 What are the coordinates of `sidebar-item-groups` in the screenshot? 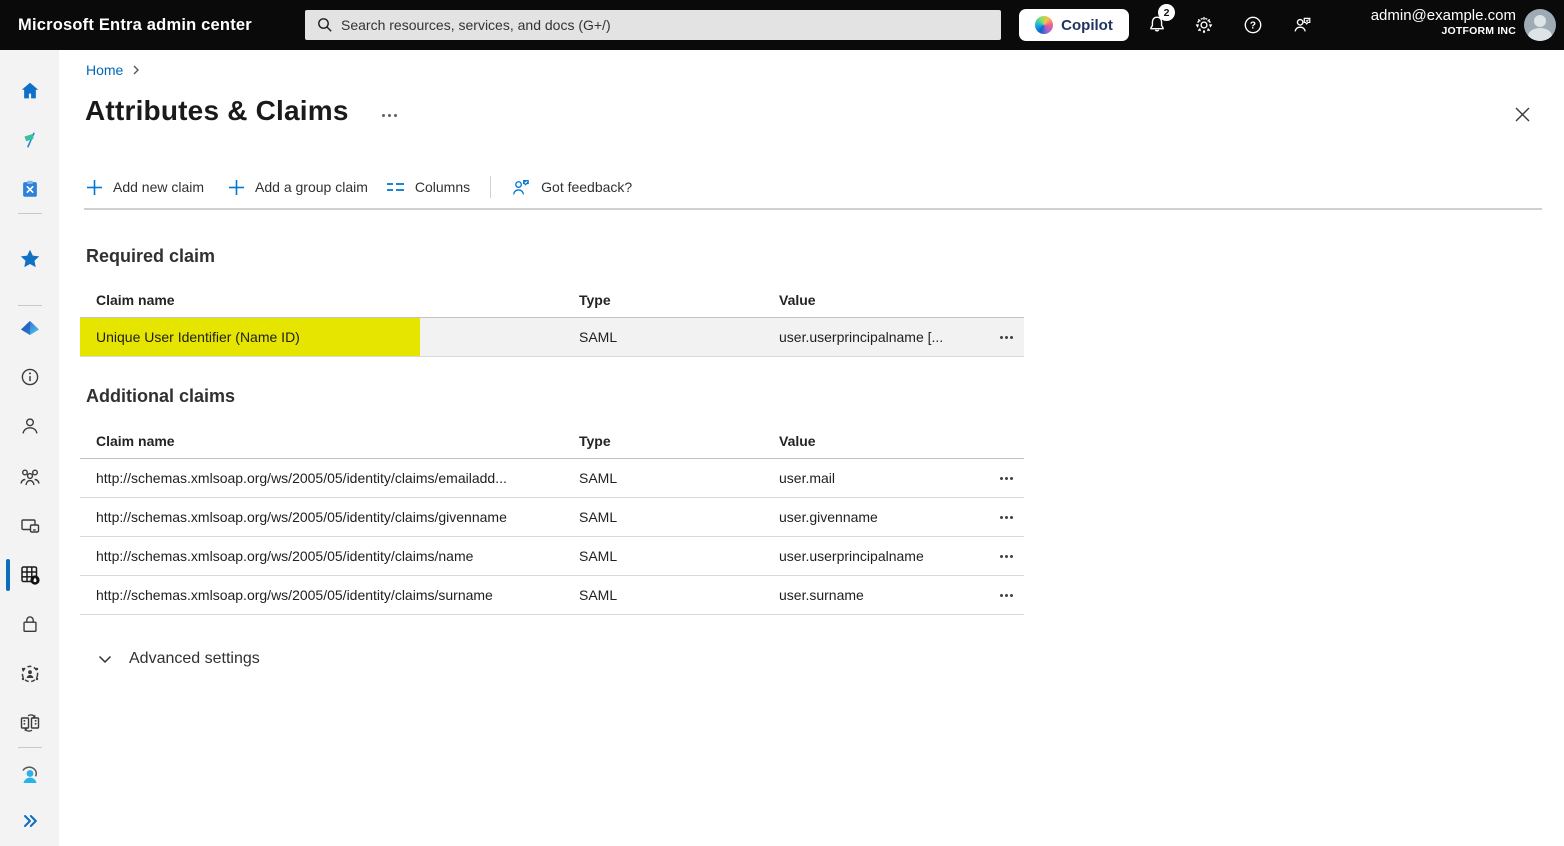 It's located at (29, 477).